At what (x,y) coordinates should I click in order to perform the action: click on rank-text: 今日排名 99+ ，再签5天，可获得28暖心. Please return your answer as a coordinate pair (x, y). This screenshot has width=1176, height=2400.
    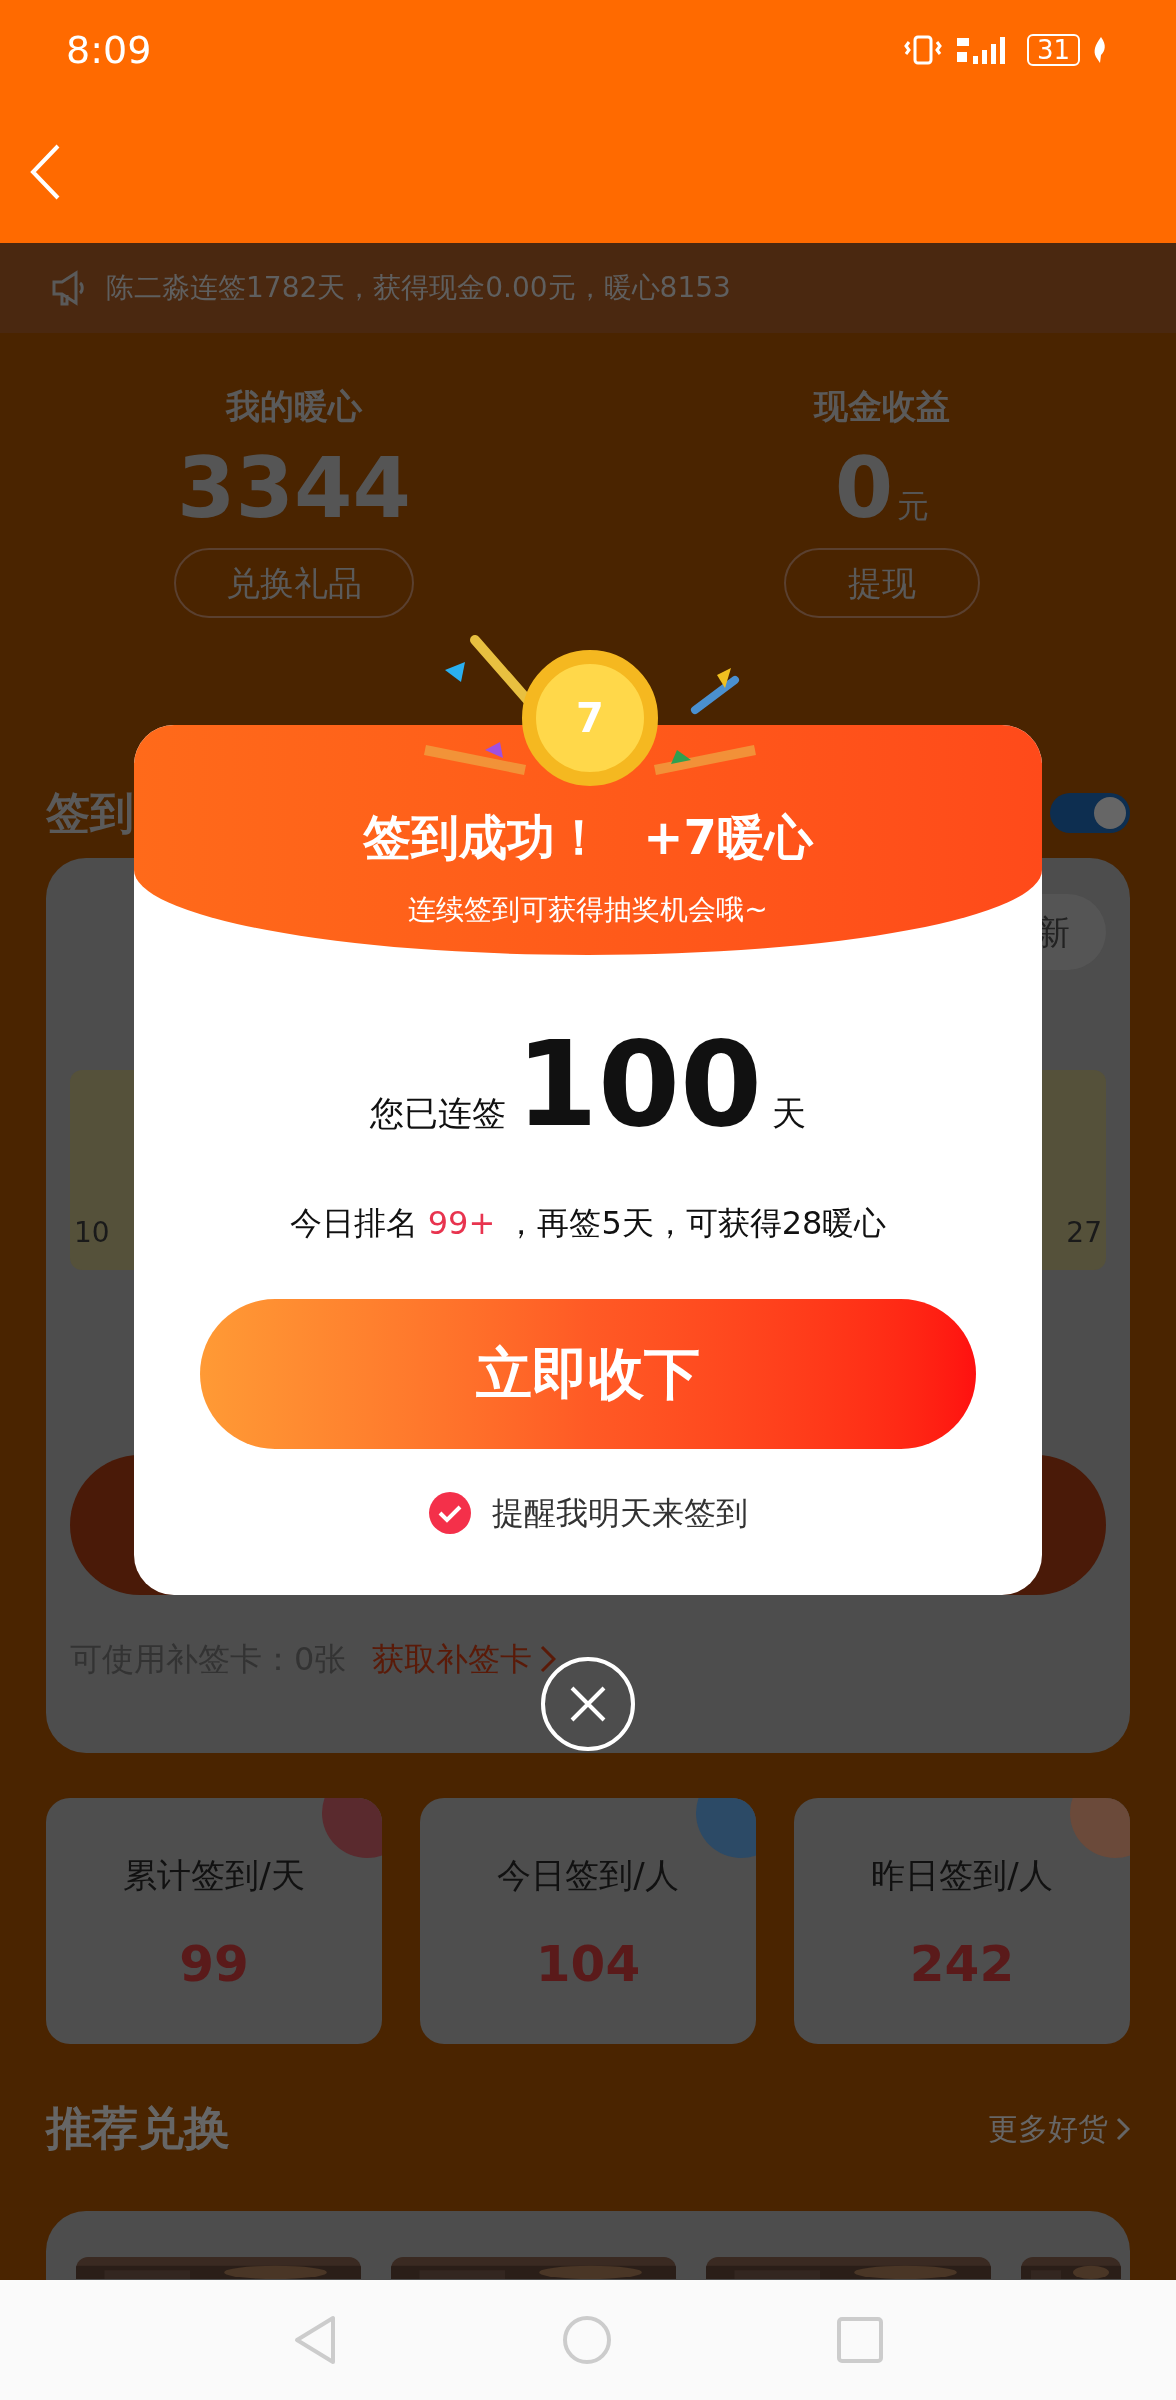
    Looking at the image, I should click on (588, 1223).